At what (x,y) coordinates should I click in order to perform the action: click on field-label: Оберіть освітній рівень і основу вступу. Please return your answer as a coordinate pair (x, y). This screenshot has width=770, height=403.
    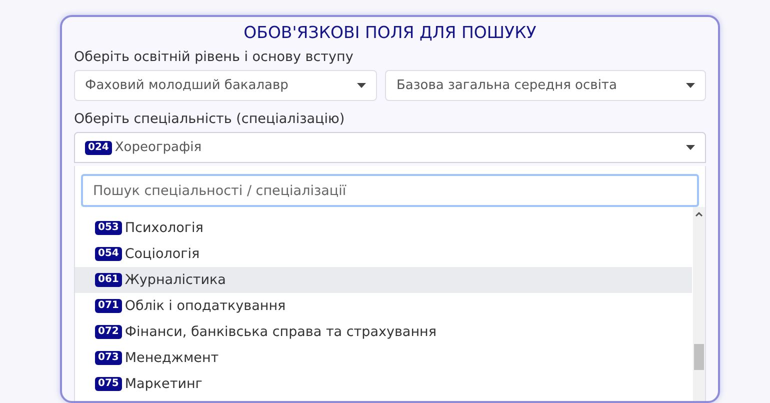
    Looking at the image, I should click on (214, 57).